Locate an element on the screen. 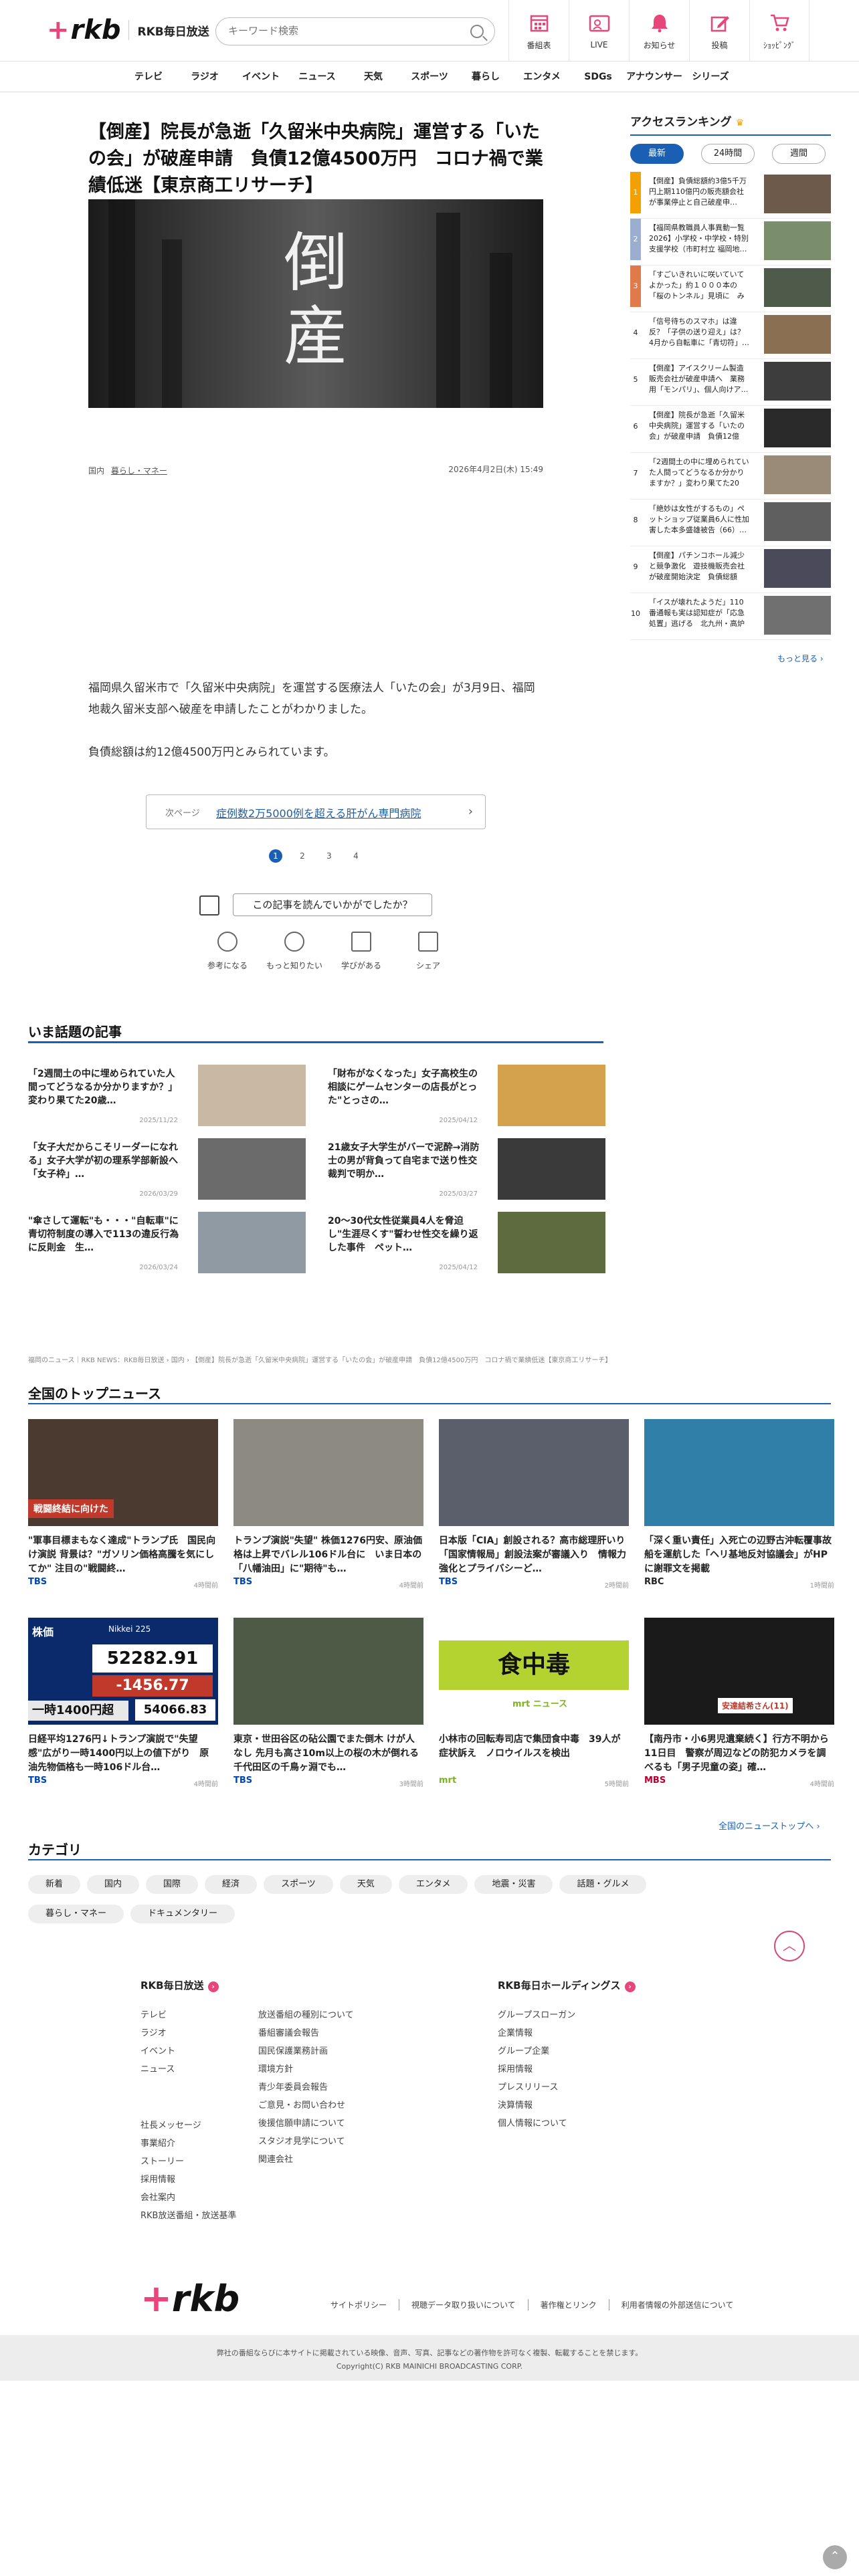 This screenshot has height=2576, width=859. footer-link: 国民保護業務計画 is located at coordinates (306, 2051).